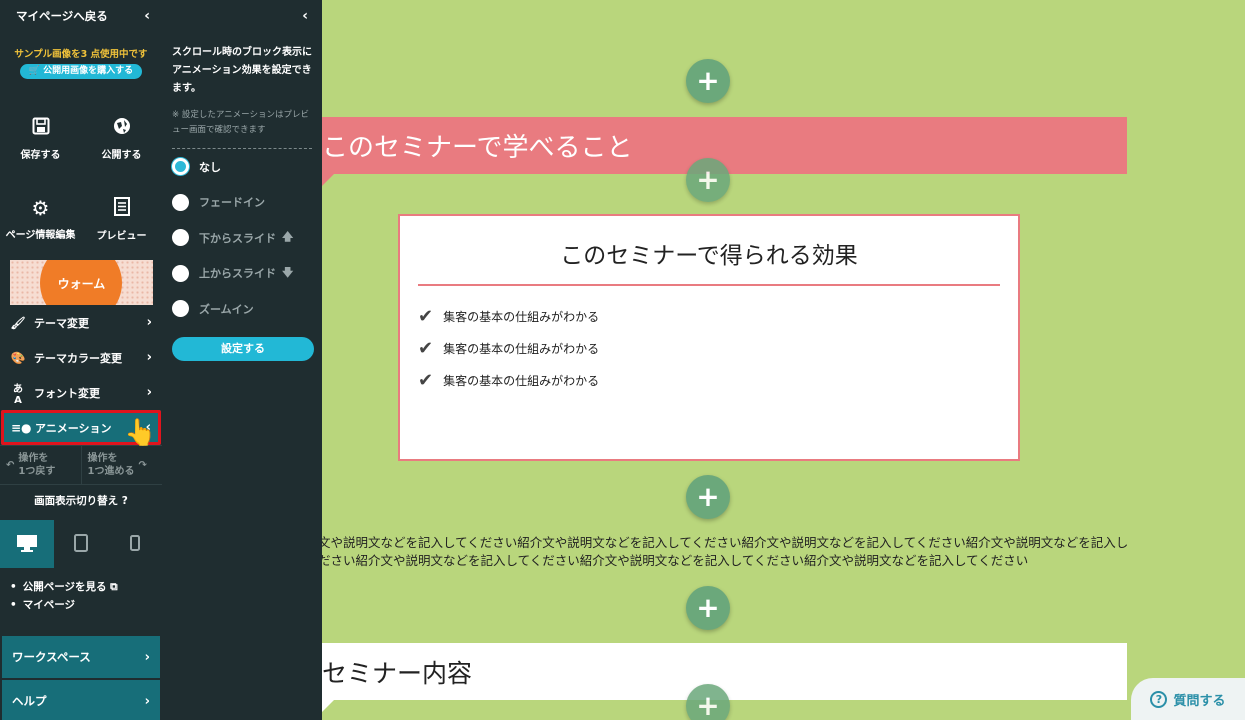 This screenshot has width=1245, height=720. Describe the element at coordinates (121, 465) in the screenshot. I see `redo-button: 操作を 1つ進める ↷` at that location.